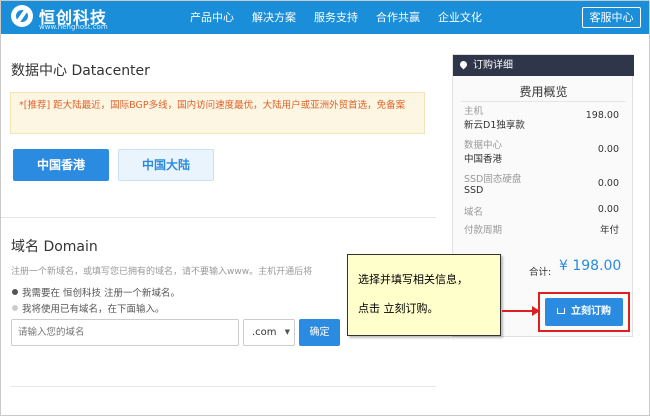 The height and width of the screenshot is (416, 650). I want to click on location-pin-icon, so click(463, 64).